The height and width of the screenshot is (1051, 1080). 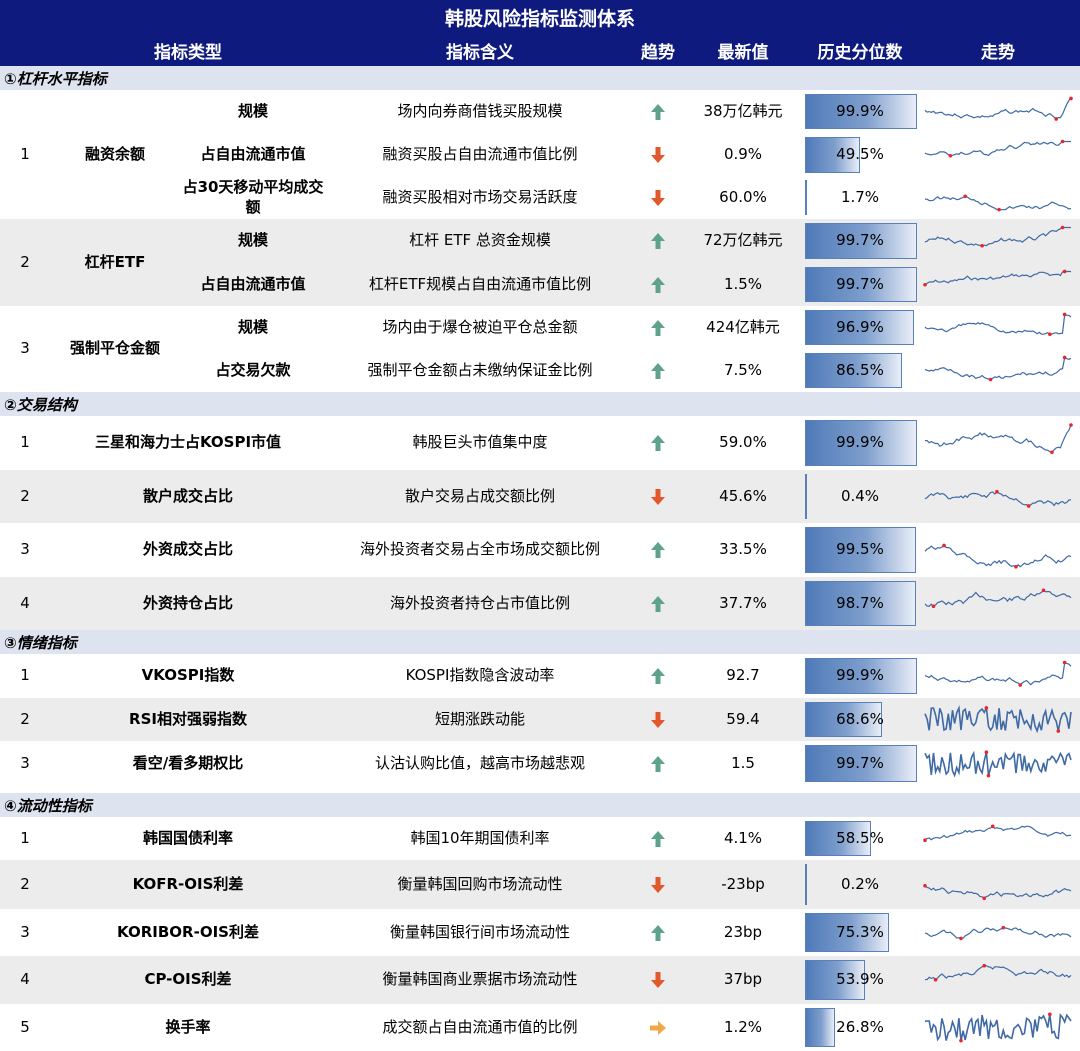 What do you see at coordinates (479, 602) in the screenshot?
I see `indicator-meaning: 海外投资者持仓占市值比例` at bounding box center [479, 602].